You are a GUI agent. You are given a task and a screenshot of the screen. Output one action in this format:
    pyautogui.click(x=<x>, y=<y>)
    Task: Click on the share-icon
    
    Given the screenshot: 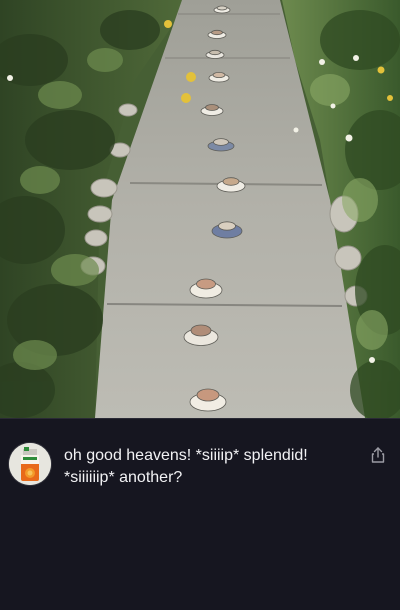 What is the action you would take?
    pyautogui.click(x=378, y=455)
    